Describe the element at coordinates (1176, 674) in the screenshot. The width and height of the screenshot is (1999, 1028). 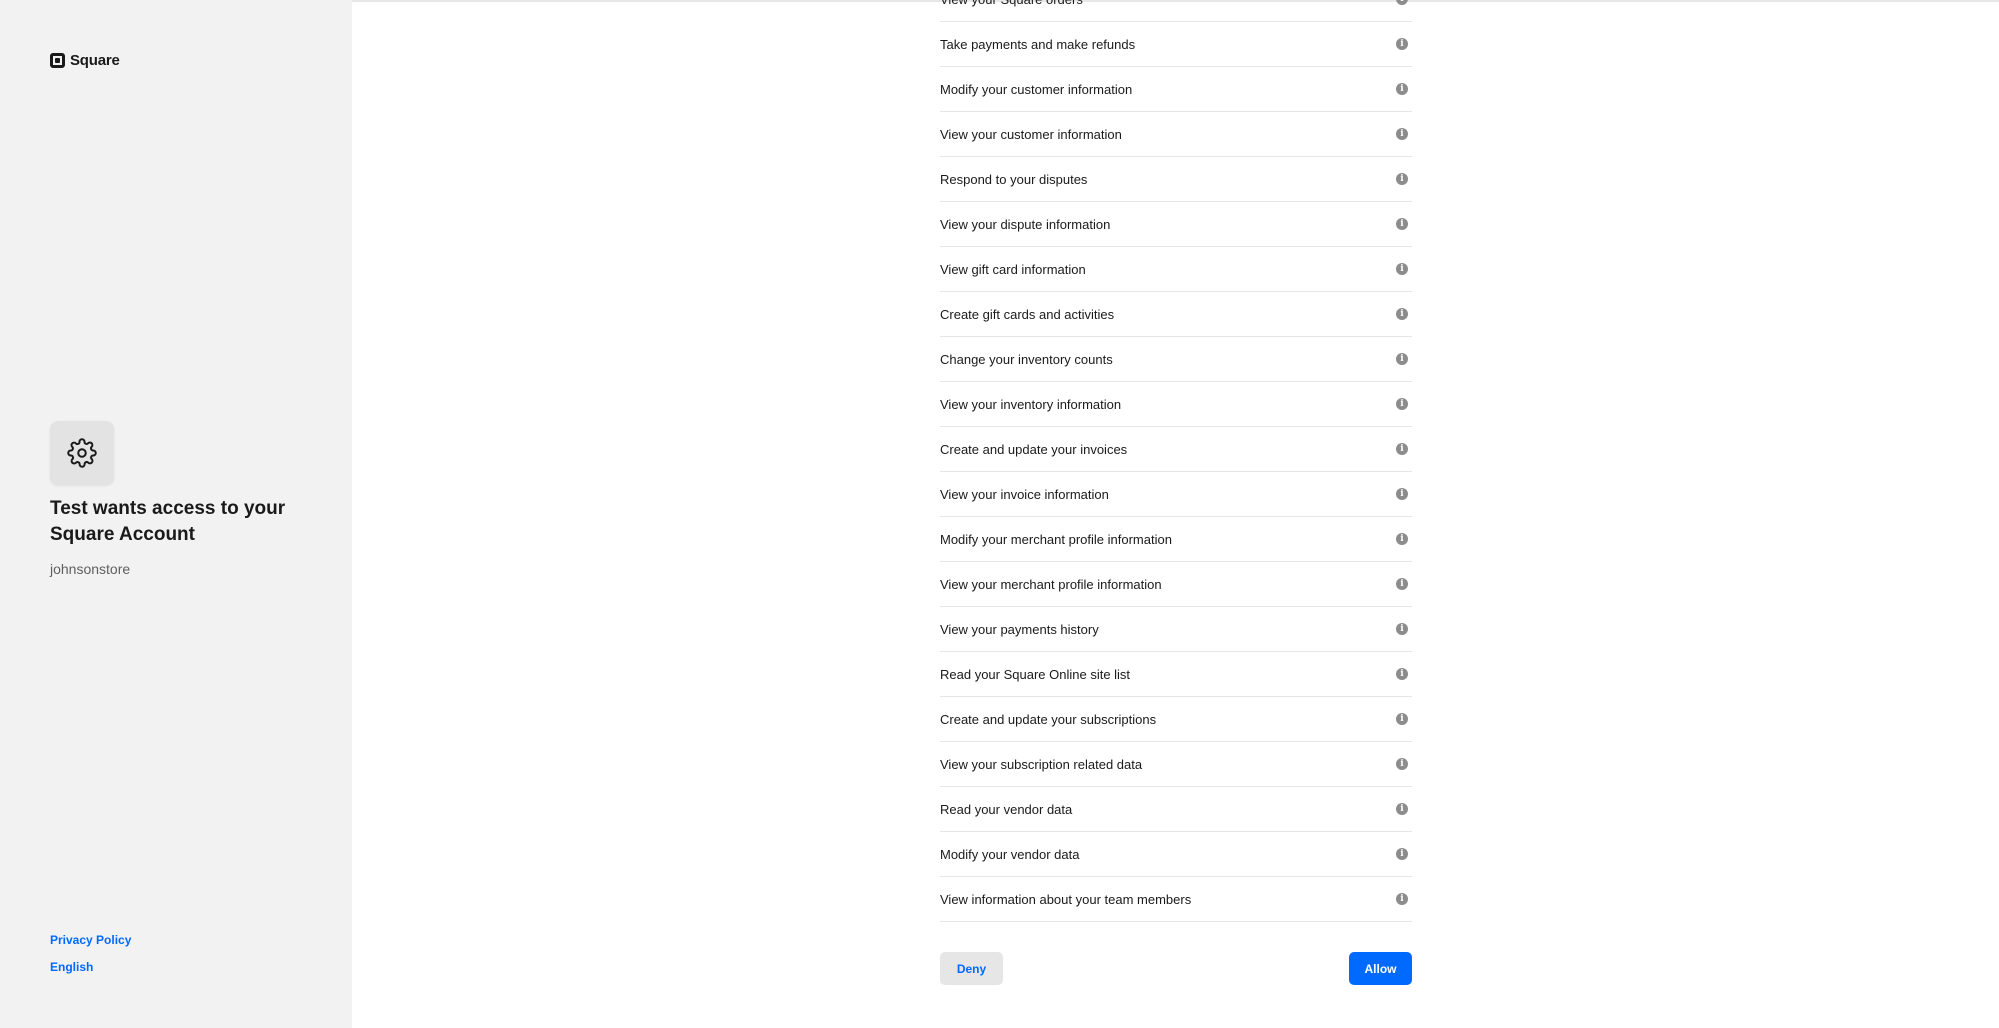
I see `permission-item: Read your Square Online site list i` at that location.